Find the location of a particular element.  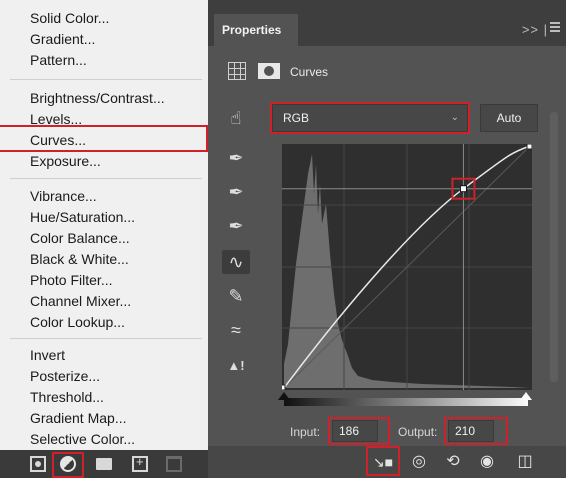

view-previous-icon: ◎ is located at coordinates (419, 462).